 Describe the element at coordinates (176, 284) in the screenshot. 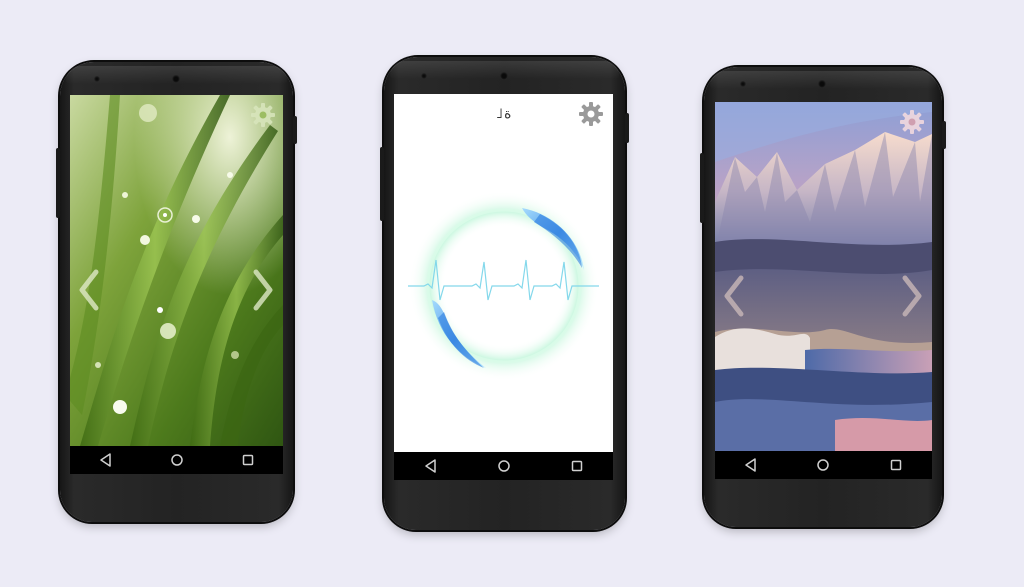

I see `screen-left` at that location.